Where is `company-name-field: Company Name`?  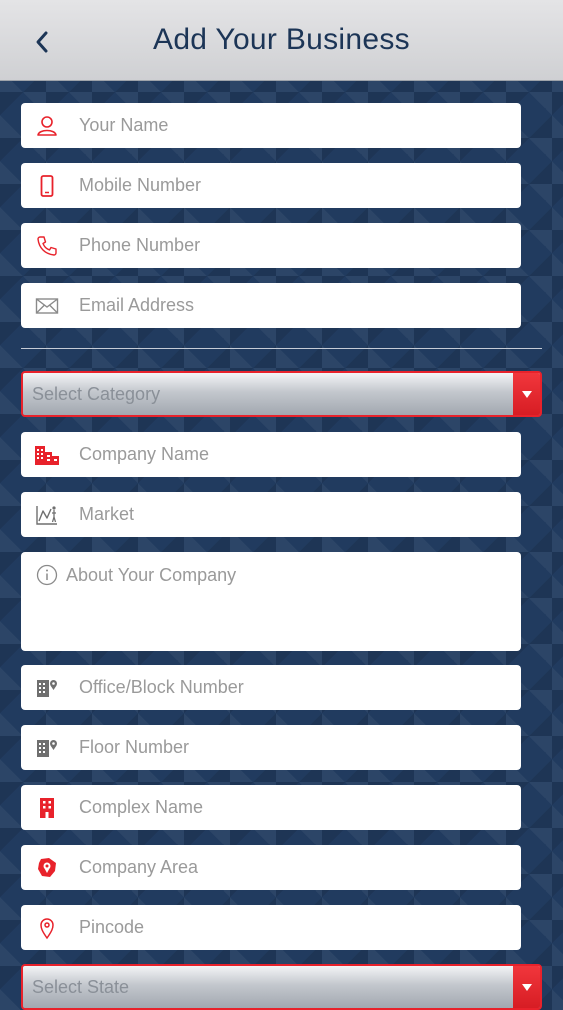 company-name-field: Company Name is located at coordinates (271, 454).